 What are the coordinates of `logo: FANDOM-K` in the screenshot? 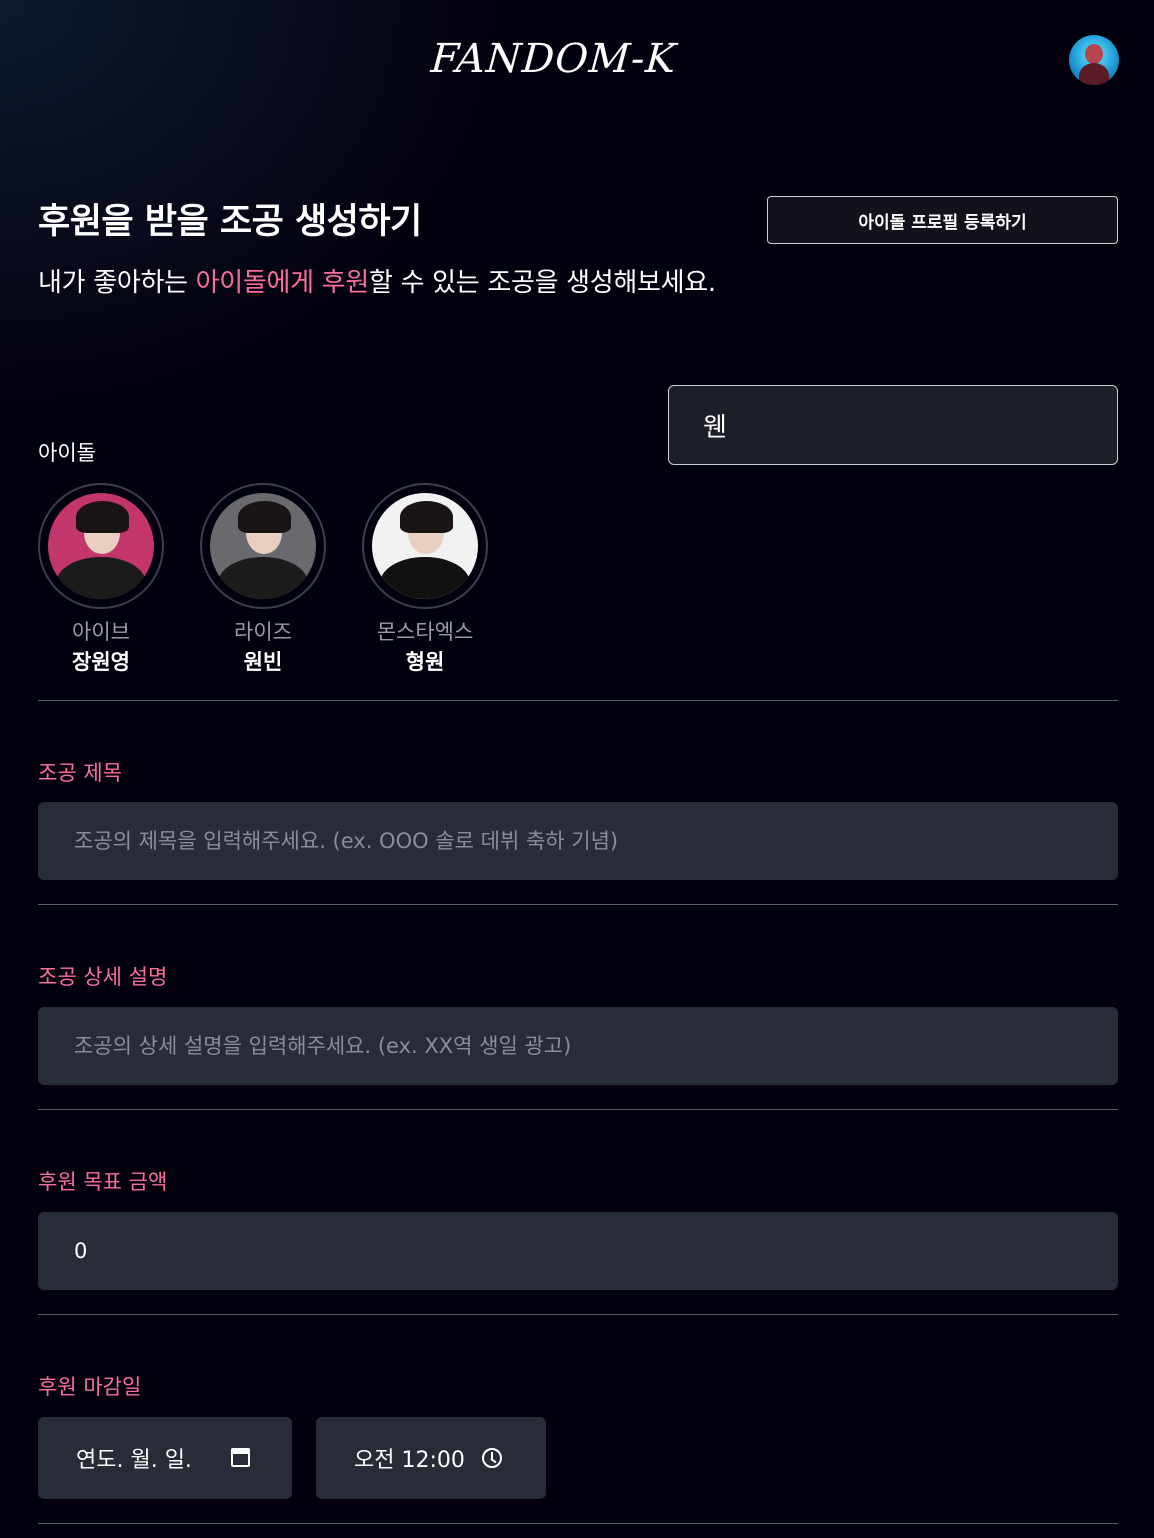 It's located at (554, 59).